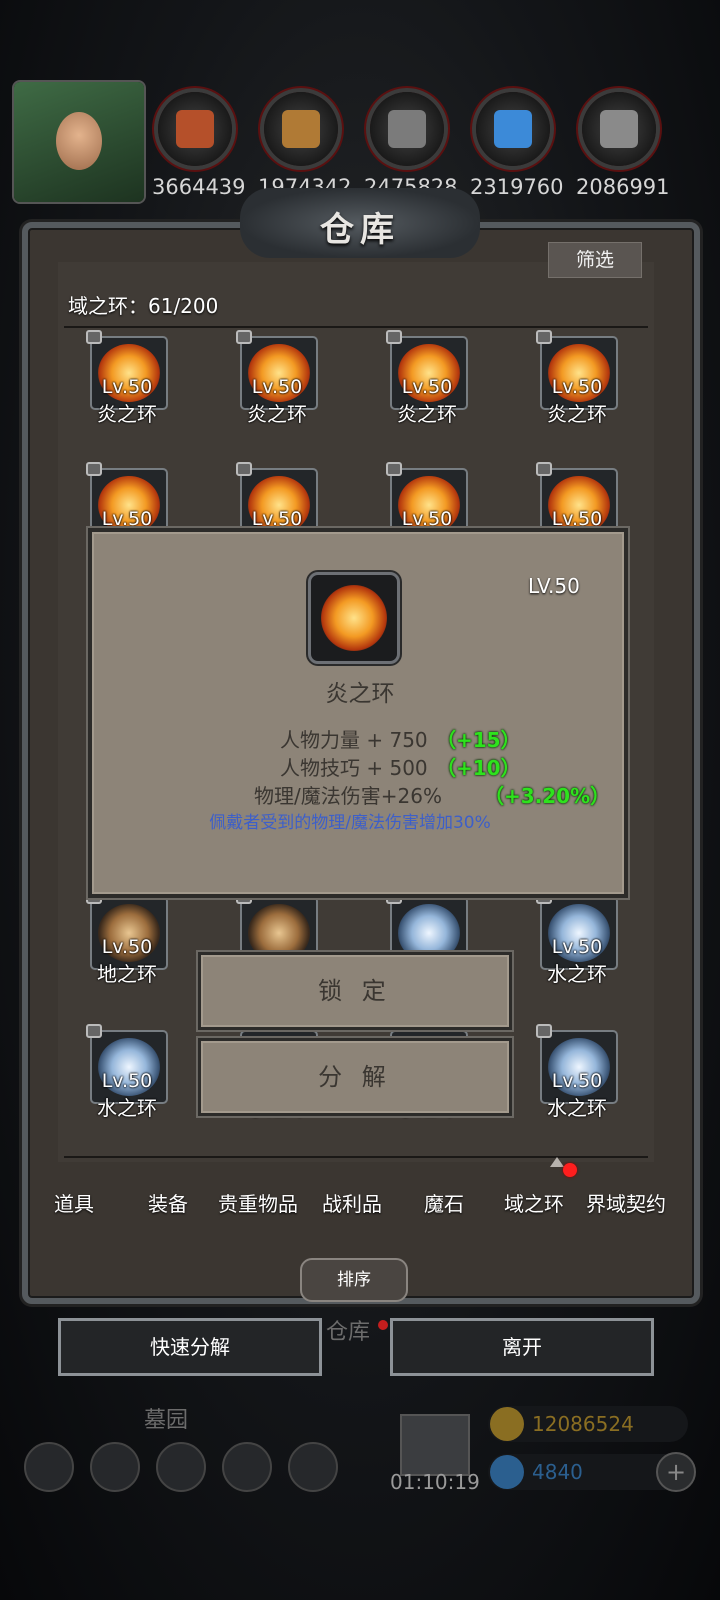 This screenshot has height=1600, width=720. I want to click on resource-iron-icon, so click(619, 129).